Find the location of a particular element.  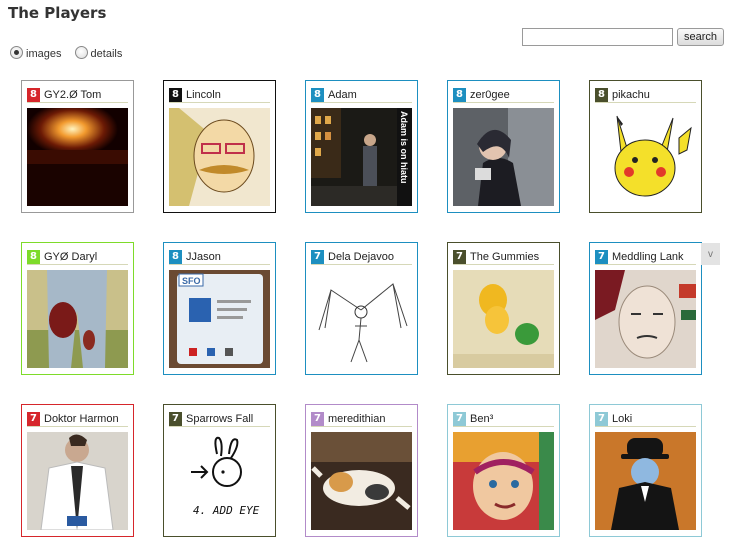

skeleton-sketch-image is located at coordinates (361, 319).